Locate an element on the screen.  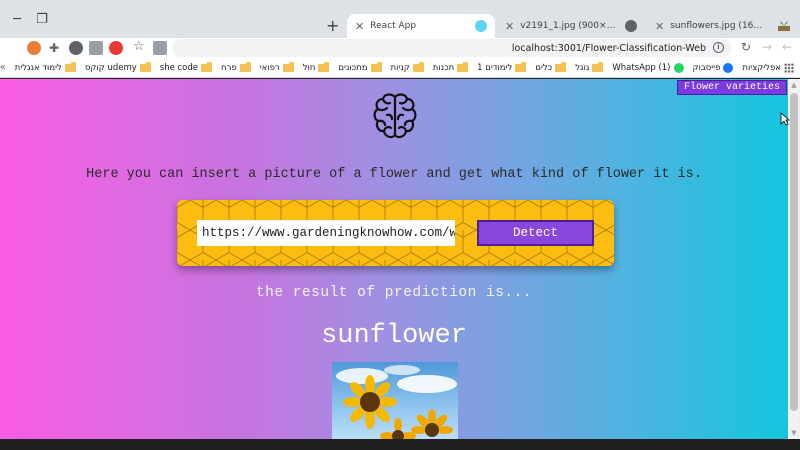
bookmark-label: גוגל is located at coordinates (582, 67).